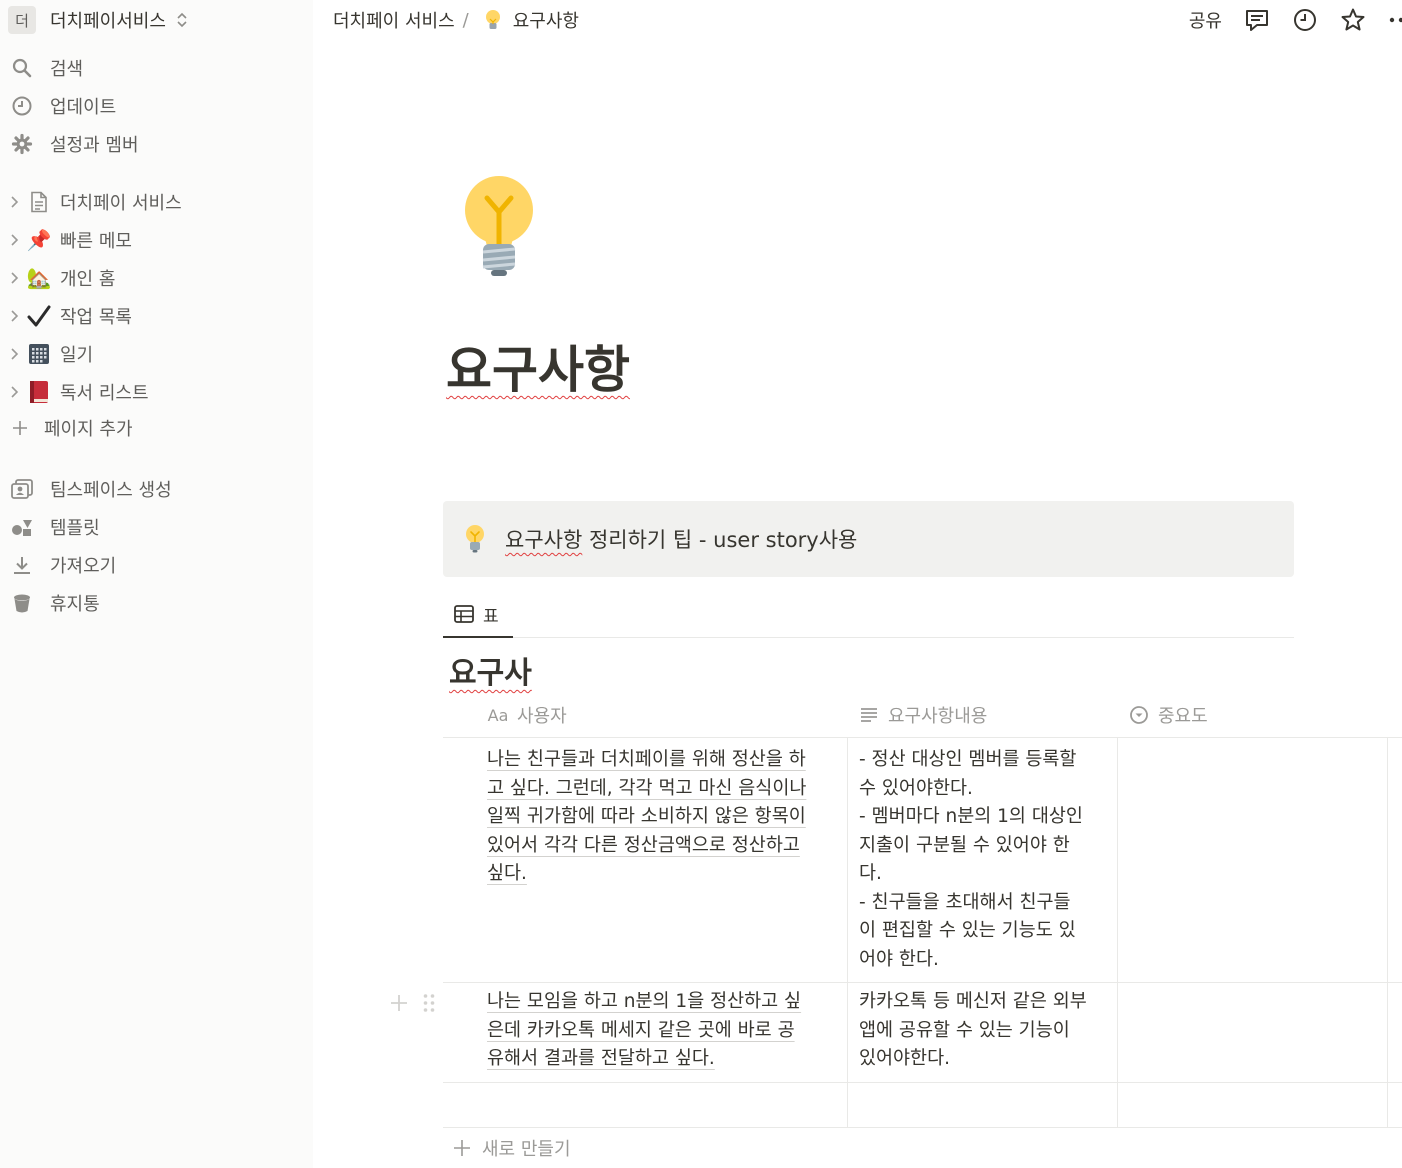 The width and height of the screenshot is (1402, 1168). What do you see at coordinates (22, 527) in the screenshot?
I see `shapes-icon` at bounding box center [22, 527].